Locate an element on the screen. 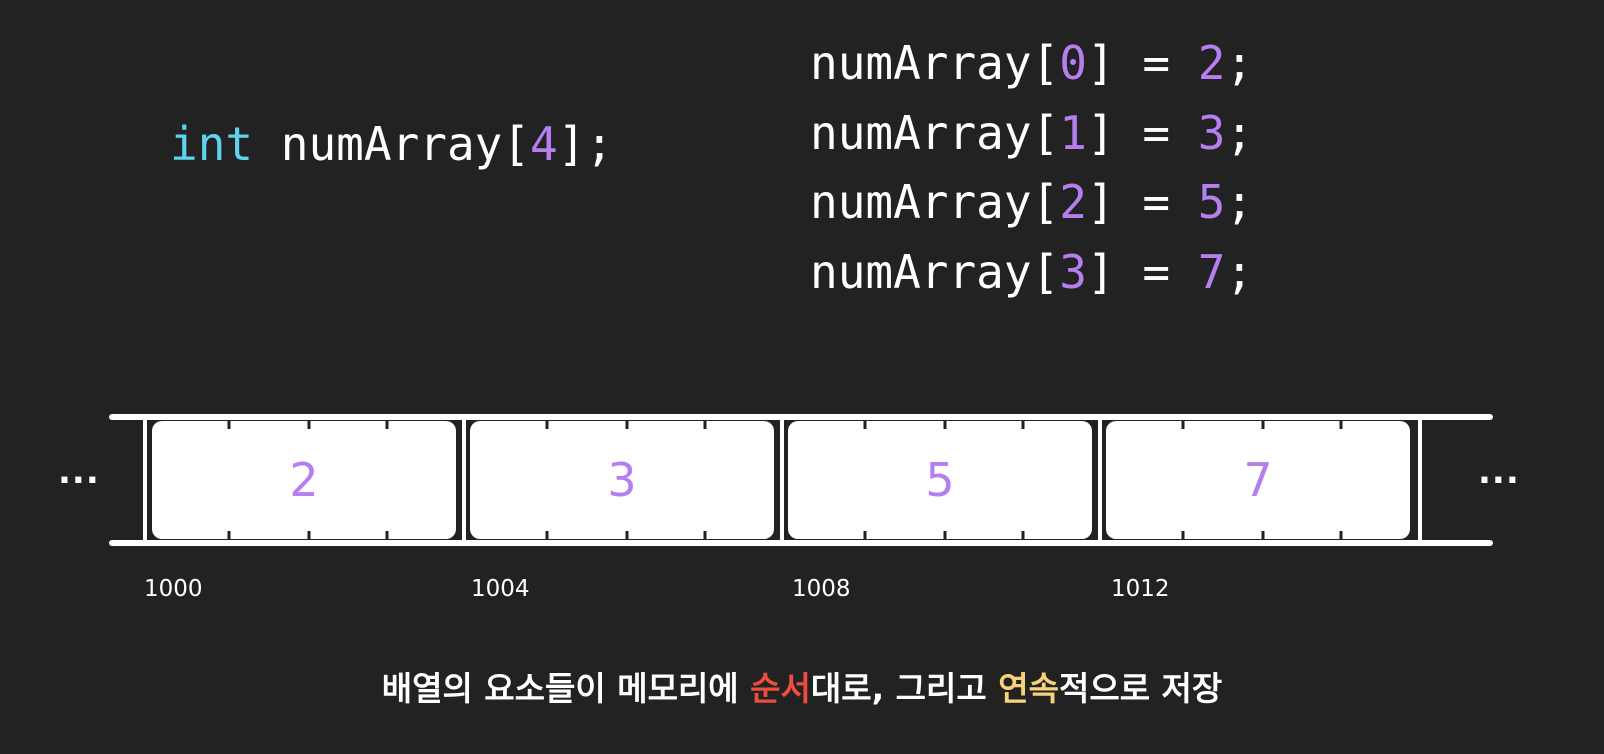 This screenshot has width=1604, height=754. memory-cell: 3 is located at coordinates (622, 480).